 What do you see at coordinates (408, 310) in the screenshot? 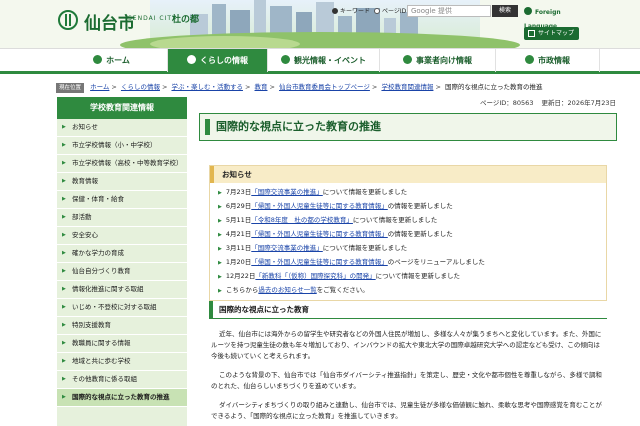
I see `section-heading: 国際的な視点に立った教育` at bounding box center [408, 310].